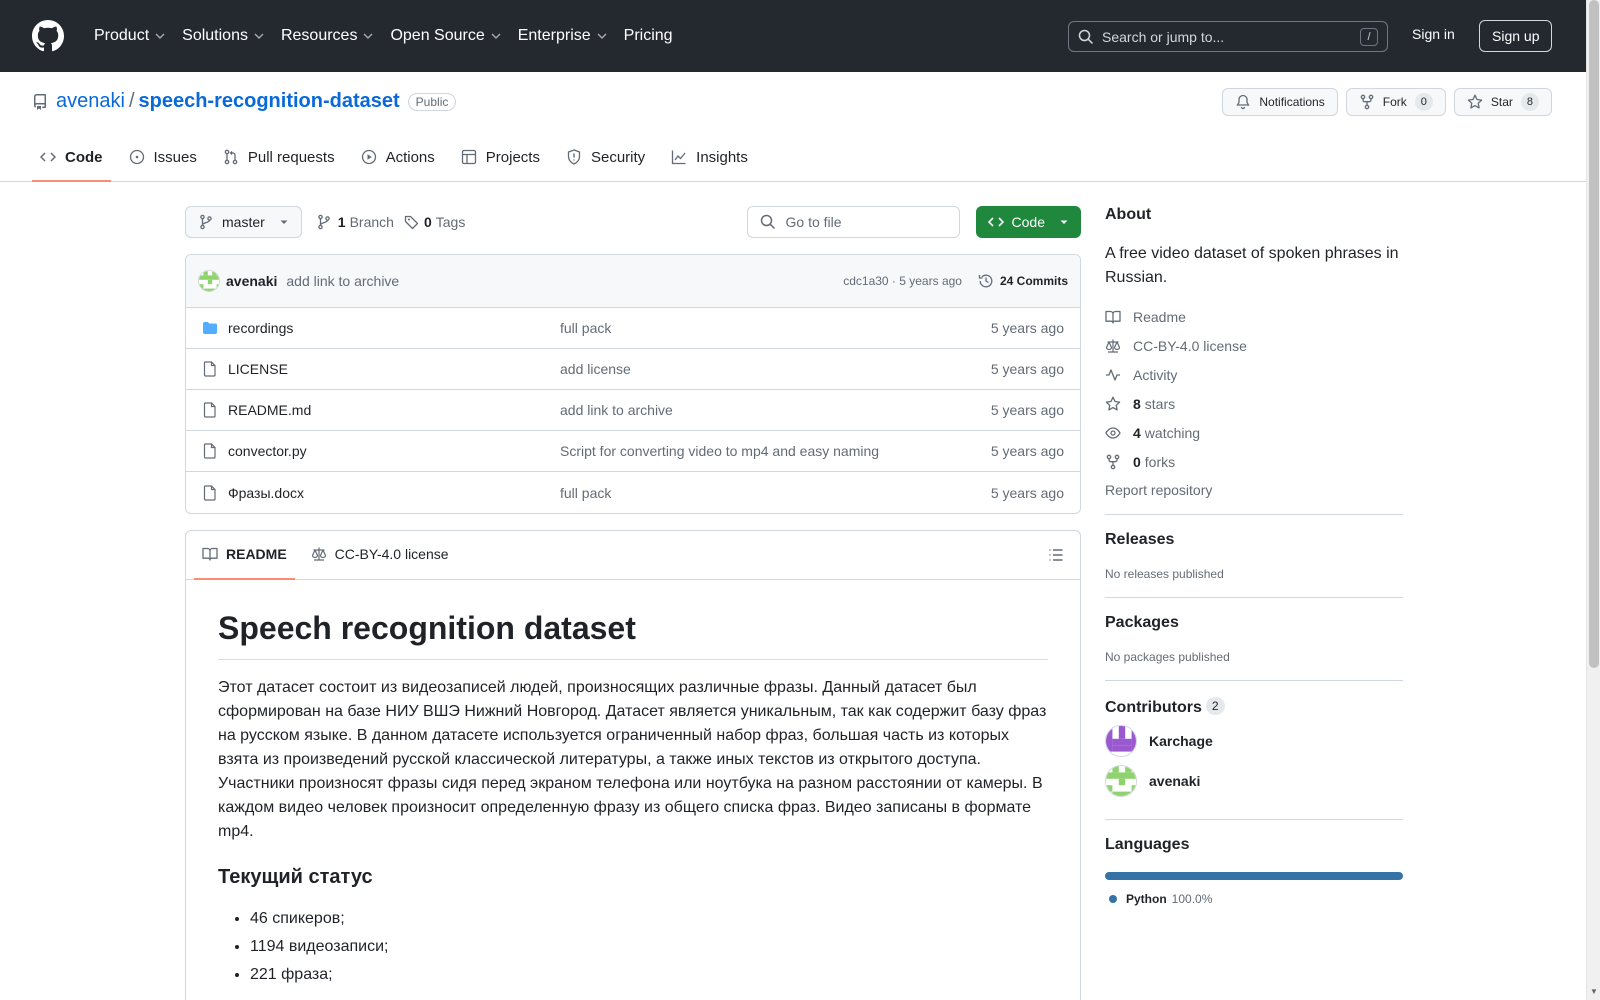 This screenshot has width=1600, height=1000. What do you see at coordinates (1254, 876) in the screenshot?
I see `language-bar` at bounding box center [1254, 876].